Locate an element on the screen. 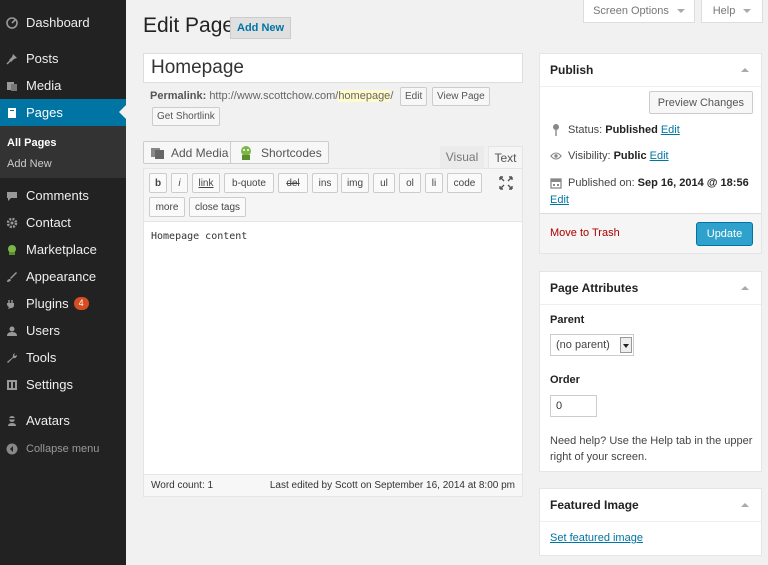  submenu-all-pages: All Pages is located at coordinates (32, 143).